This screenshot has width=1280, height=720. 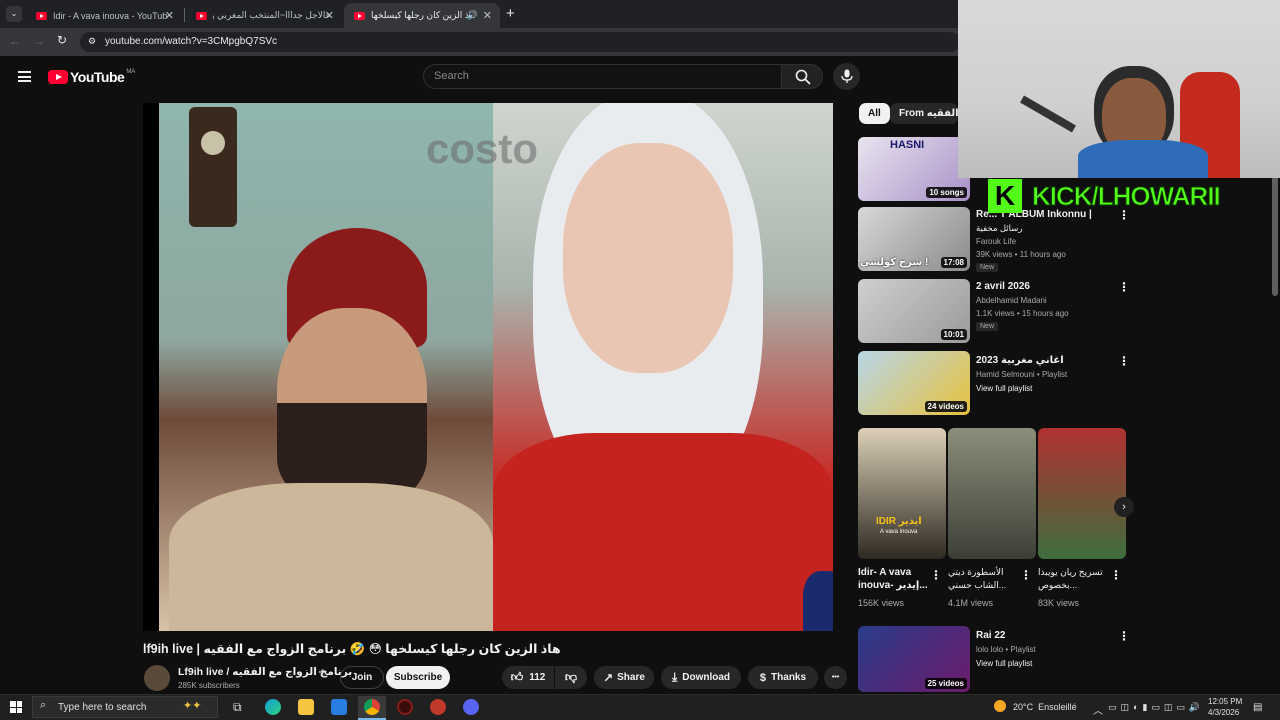 I want to click on taskbar-search-placeholder: Type here to search, so click(x=102, y=707).